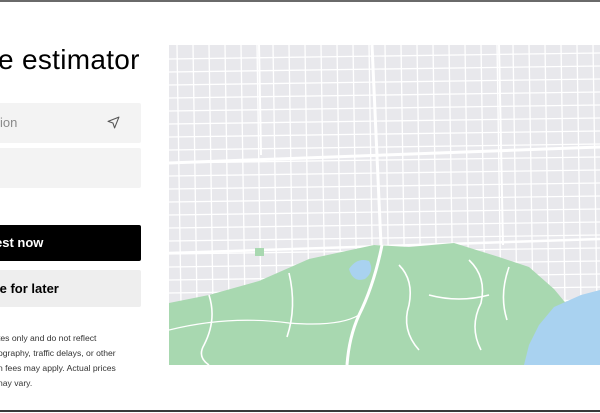 The height and width of the screenshot is (413, 600). What do you see at coordinates (70, 59) in the screenshot?
I see `page-title: e estimator` at bounding box center [70, 59].